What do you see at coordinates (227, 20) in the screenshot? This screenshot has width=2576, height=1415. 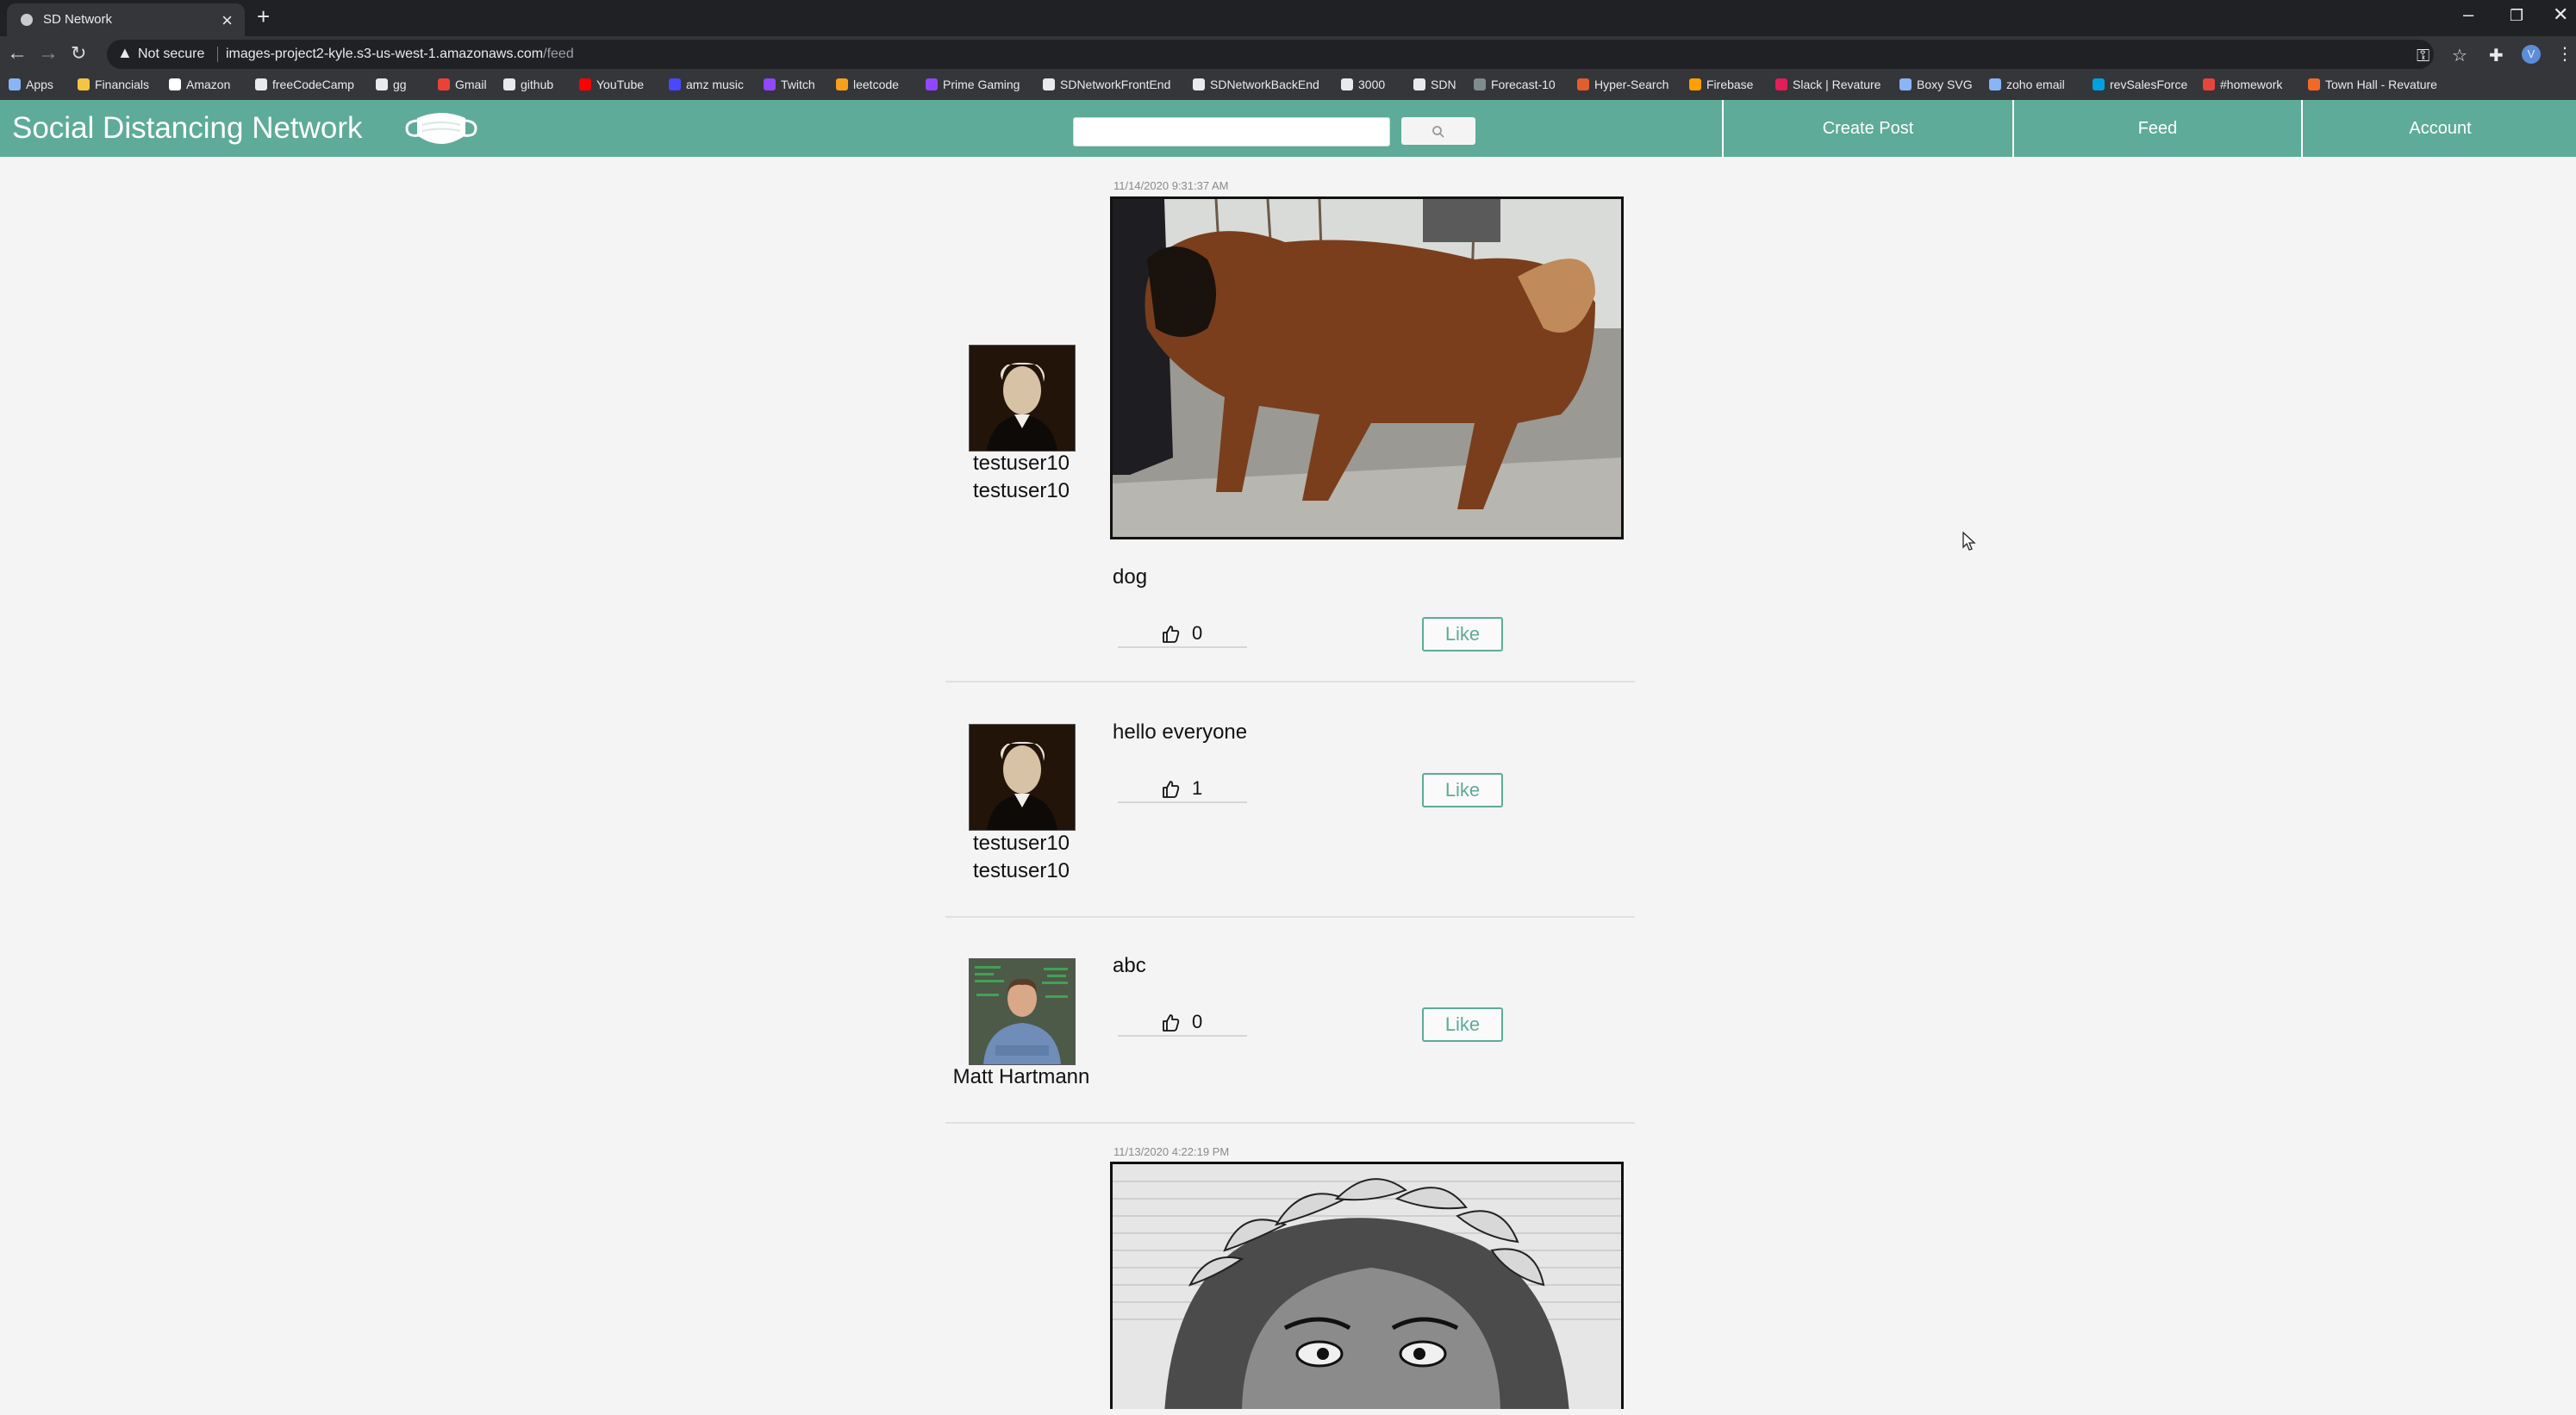 I see `tab-close-icon: ×` at bounding box center [227, 20].